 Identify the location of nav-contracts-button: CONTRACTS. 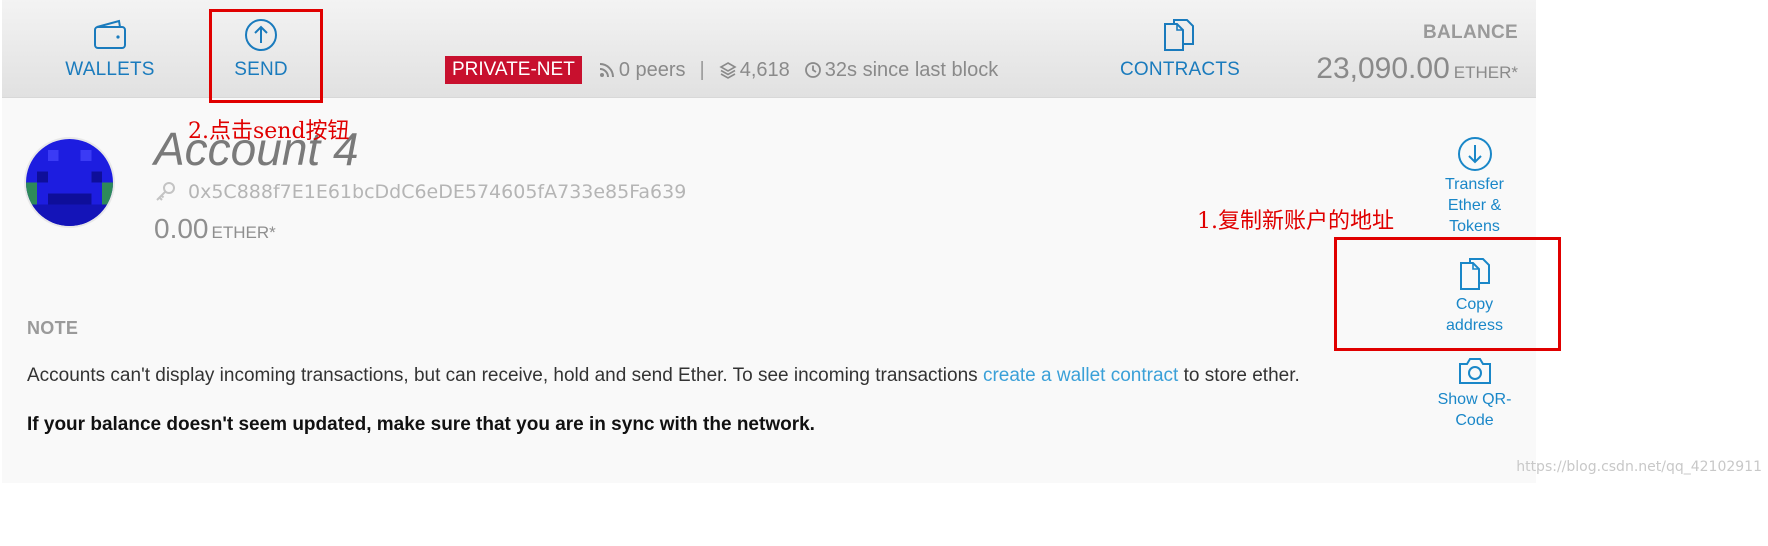
(1180, 49).